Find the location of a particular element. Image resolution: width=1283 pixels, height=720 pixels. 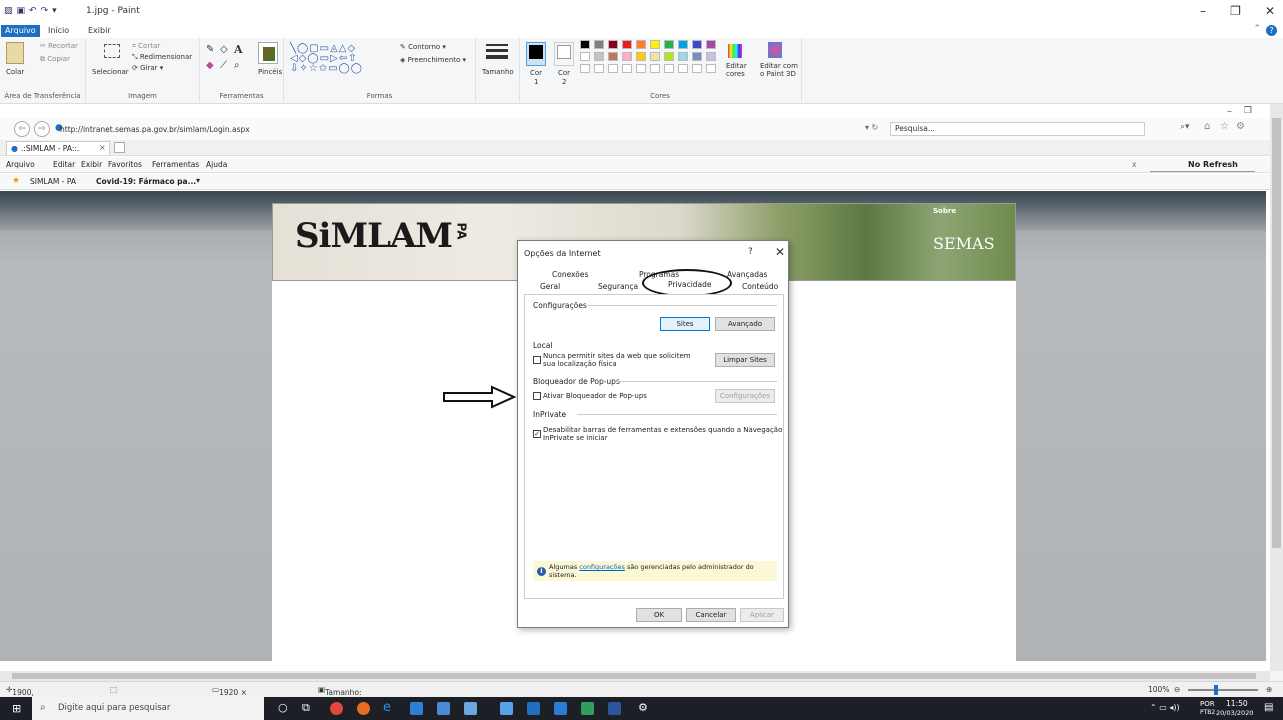

horizontal-scrollbar is located at coordinates (635, 676).